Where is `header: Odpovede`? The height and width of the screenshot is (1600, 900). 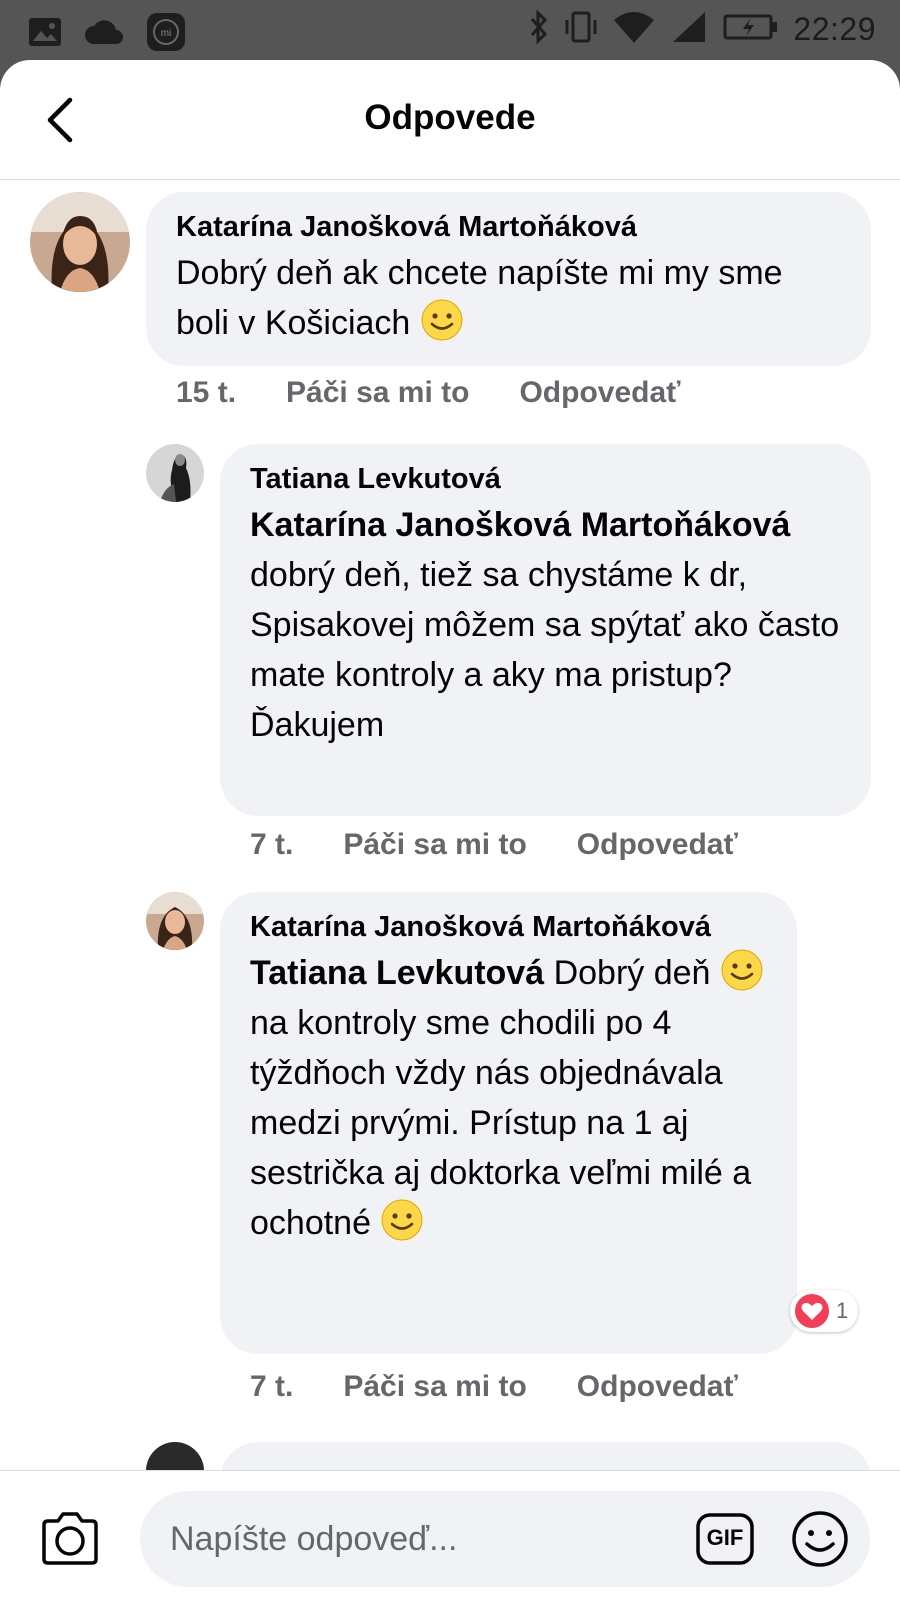
header: Odpovede is located at coordinates (450, 120).